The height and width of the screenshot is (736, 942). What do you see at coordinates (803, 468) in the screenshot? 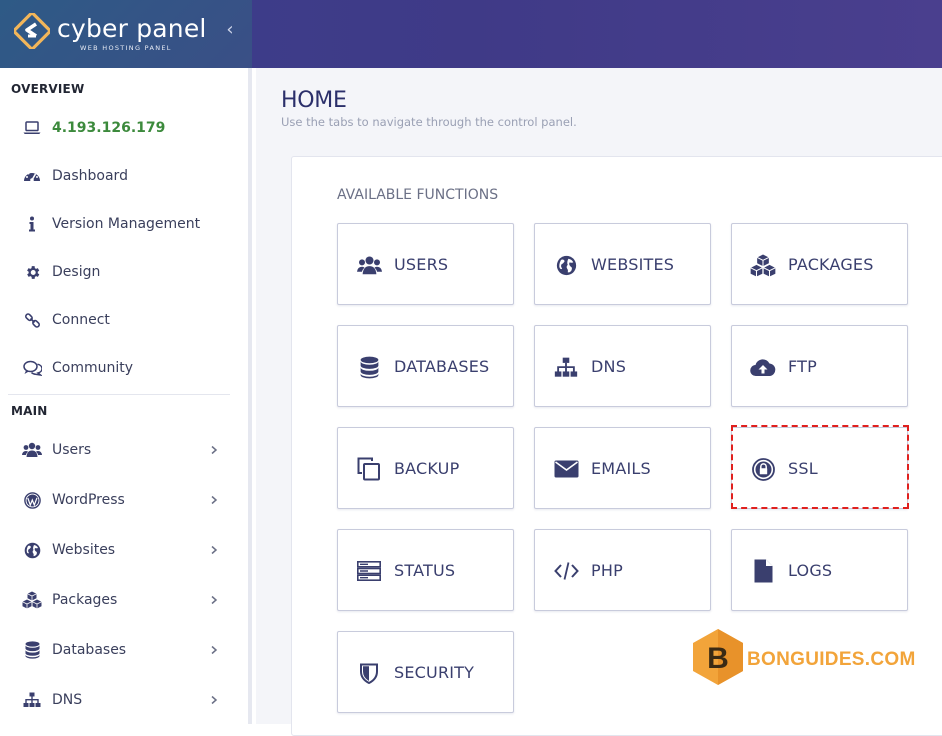
I see `function-label: SSL` at bounding box center [803, 468].